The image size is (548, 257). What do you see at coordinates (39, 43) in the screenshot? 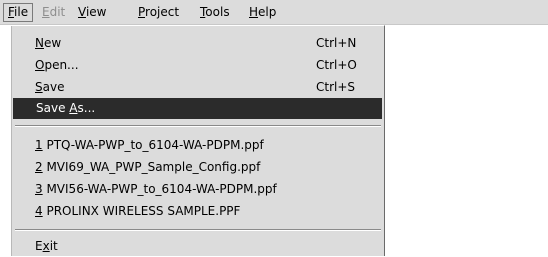
I see `menu-item-new-accel: N` at bounding box center [39, 43].